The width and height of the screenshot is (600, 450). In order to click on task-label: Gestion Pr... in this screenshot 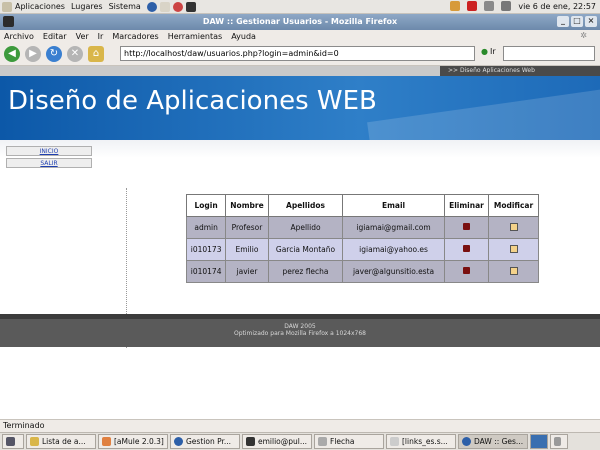, I will do `click(209, 441)`.